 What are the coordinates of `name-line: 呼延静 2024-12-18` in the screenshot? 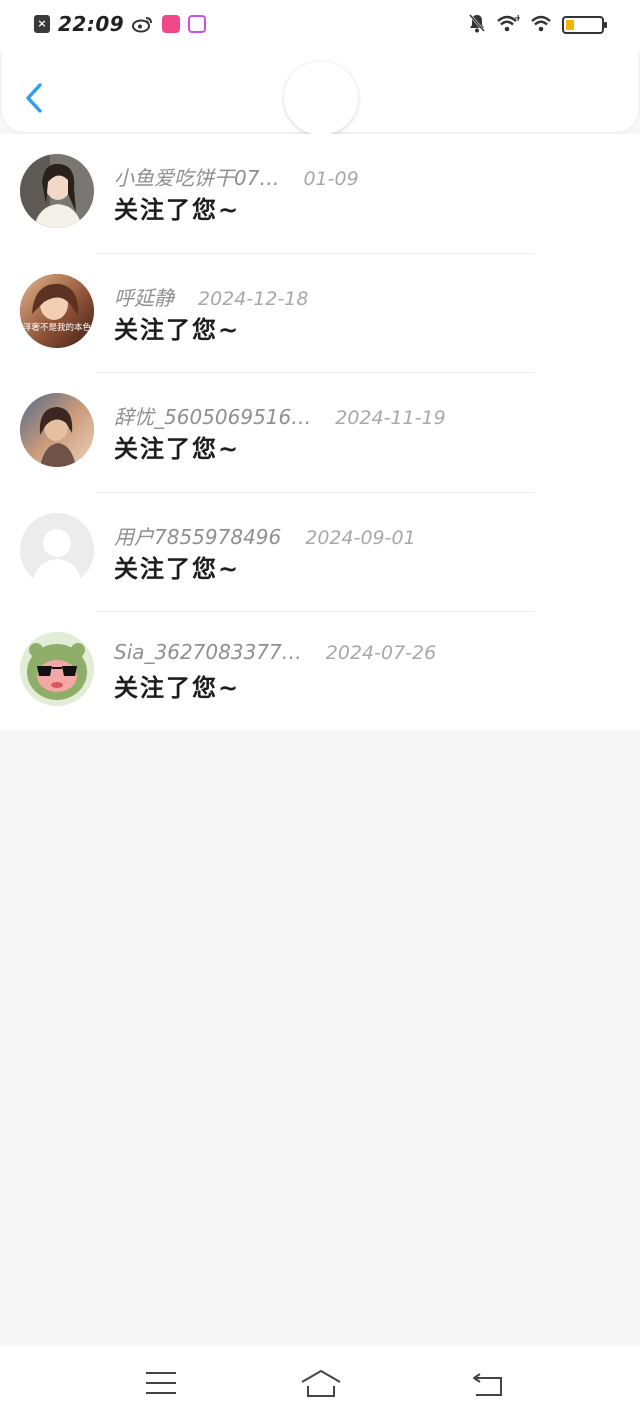 It's located at (211, 296).